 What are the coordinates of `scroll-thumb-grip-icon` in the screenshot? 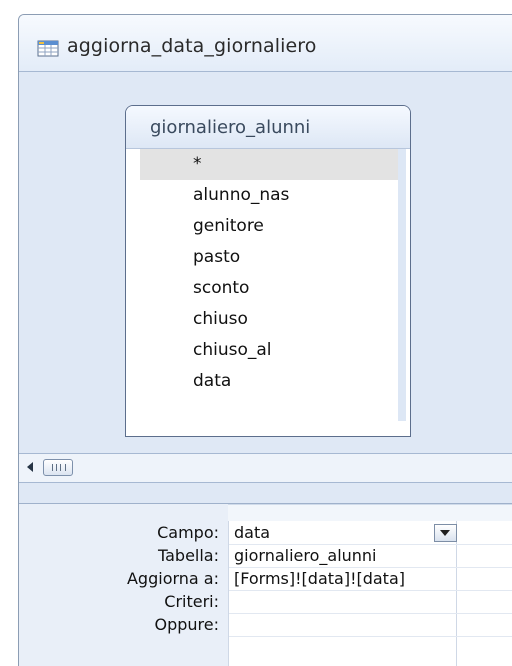 It's located at (59, 467).